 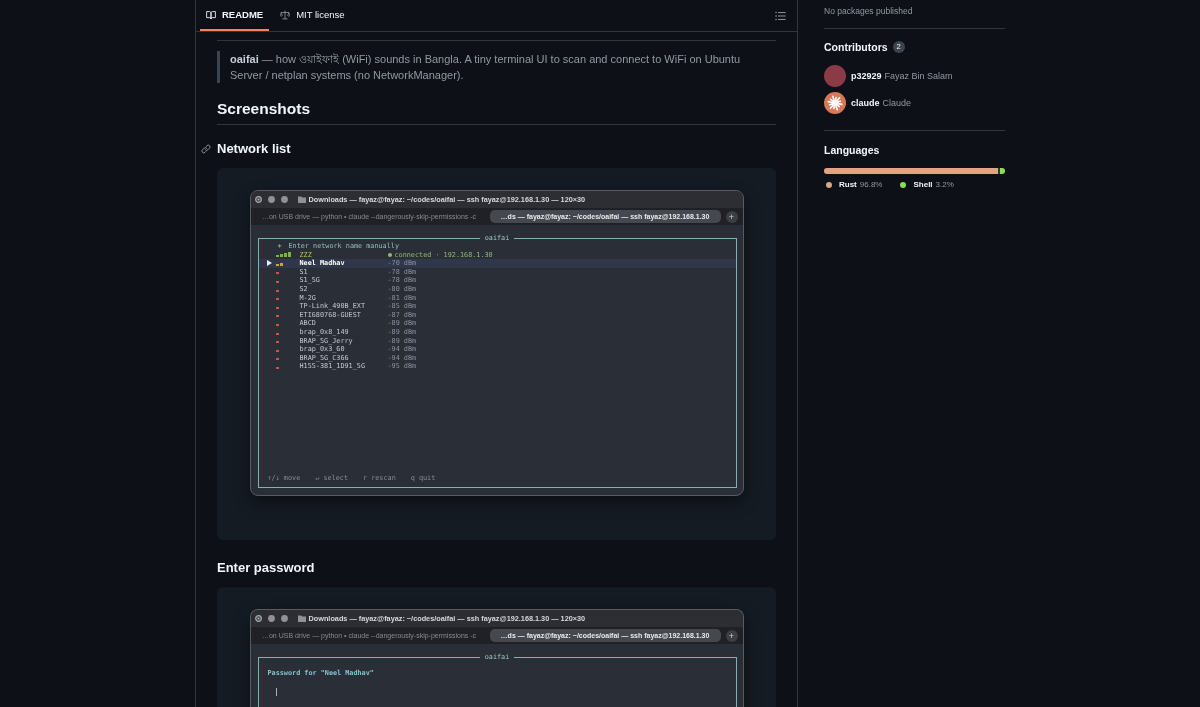 I want to click on section-heading: Screenshots, so click(x=496, y=111).